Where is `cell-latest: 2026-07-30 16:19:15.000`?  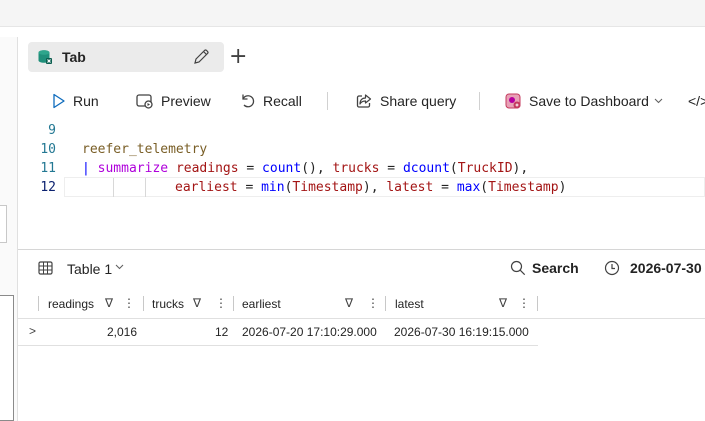
cell-latest: 2026-07-30 16:19:15.000 is located at coordinates (461, 332).